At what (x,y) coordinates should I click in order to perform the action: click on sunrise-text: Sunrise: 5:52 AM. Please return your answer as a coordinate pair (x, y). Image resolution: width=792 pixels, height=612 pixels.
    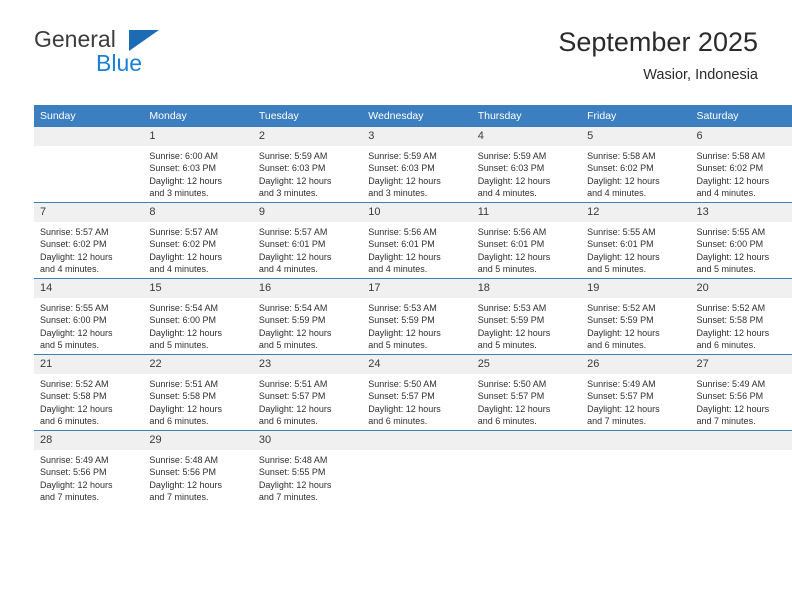
    Looking at the image, I should click on (731, 308).